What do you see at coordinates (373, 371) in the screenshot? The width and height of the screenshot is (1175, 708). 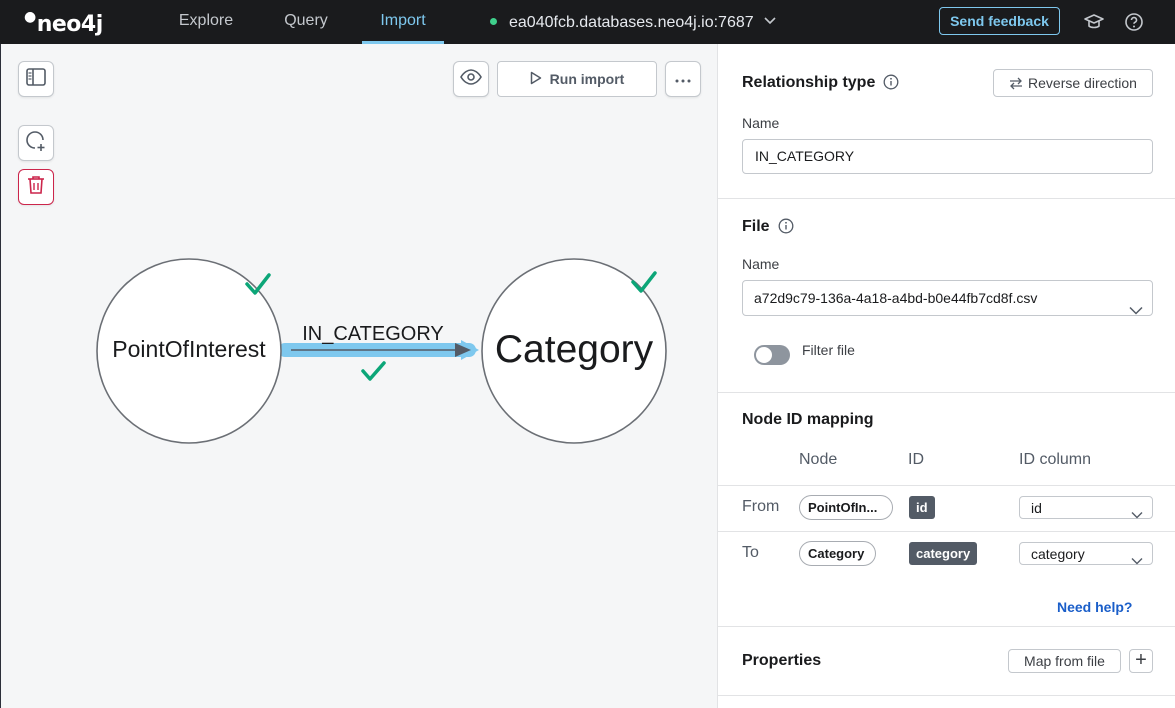 I see `relationship-check-icon` at bounding box center [373, 371].